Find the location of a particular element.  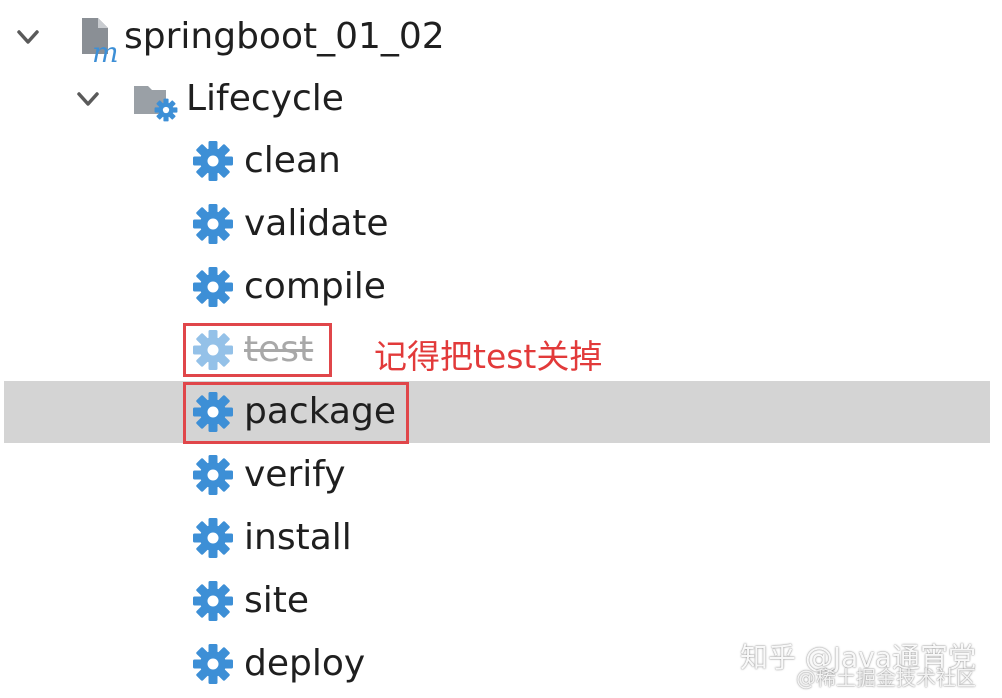

phase-validate: validate is located at coordinates (501, 224).